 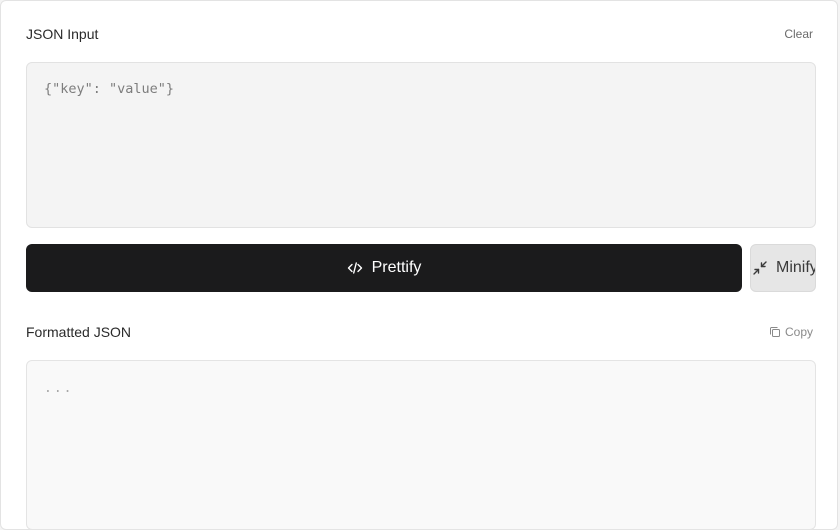 I want to click on prettify-label: Prettify, so click(x=396, y=267).